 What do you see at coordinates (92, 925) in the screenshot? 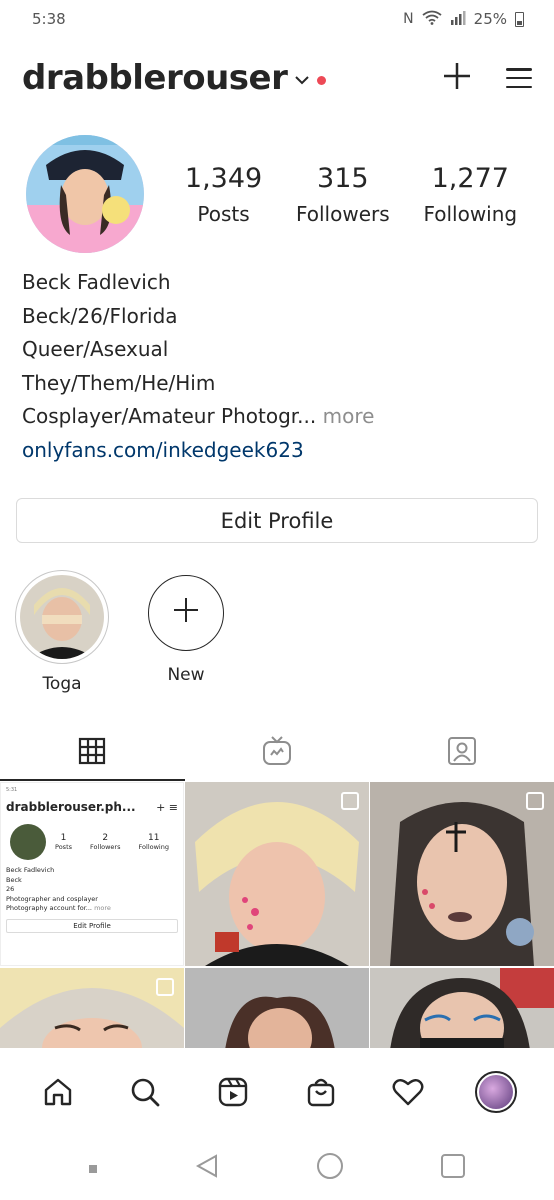
I see `mini-edit-profile: Edit Profile` at bounding box center [92, 925].